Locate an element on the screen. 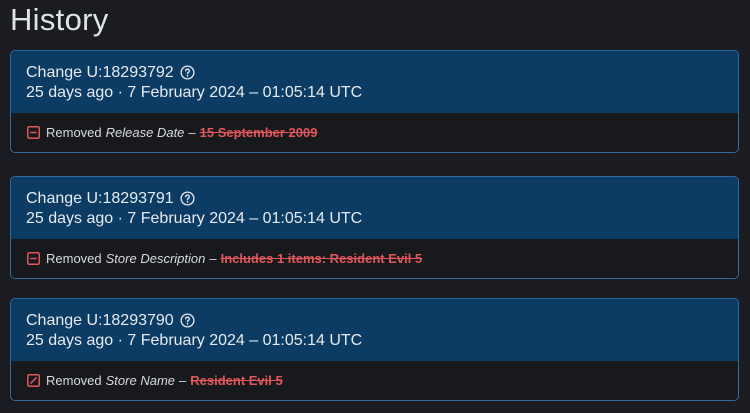 This screenshot has height=413, width=750. removed-value: Resident Evil 5 is located at coordinates (236, 380).